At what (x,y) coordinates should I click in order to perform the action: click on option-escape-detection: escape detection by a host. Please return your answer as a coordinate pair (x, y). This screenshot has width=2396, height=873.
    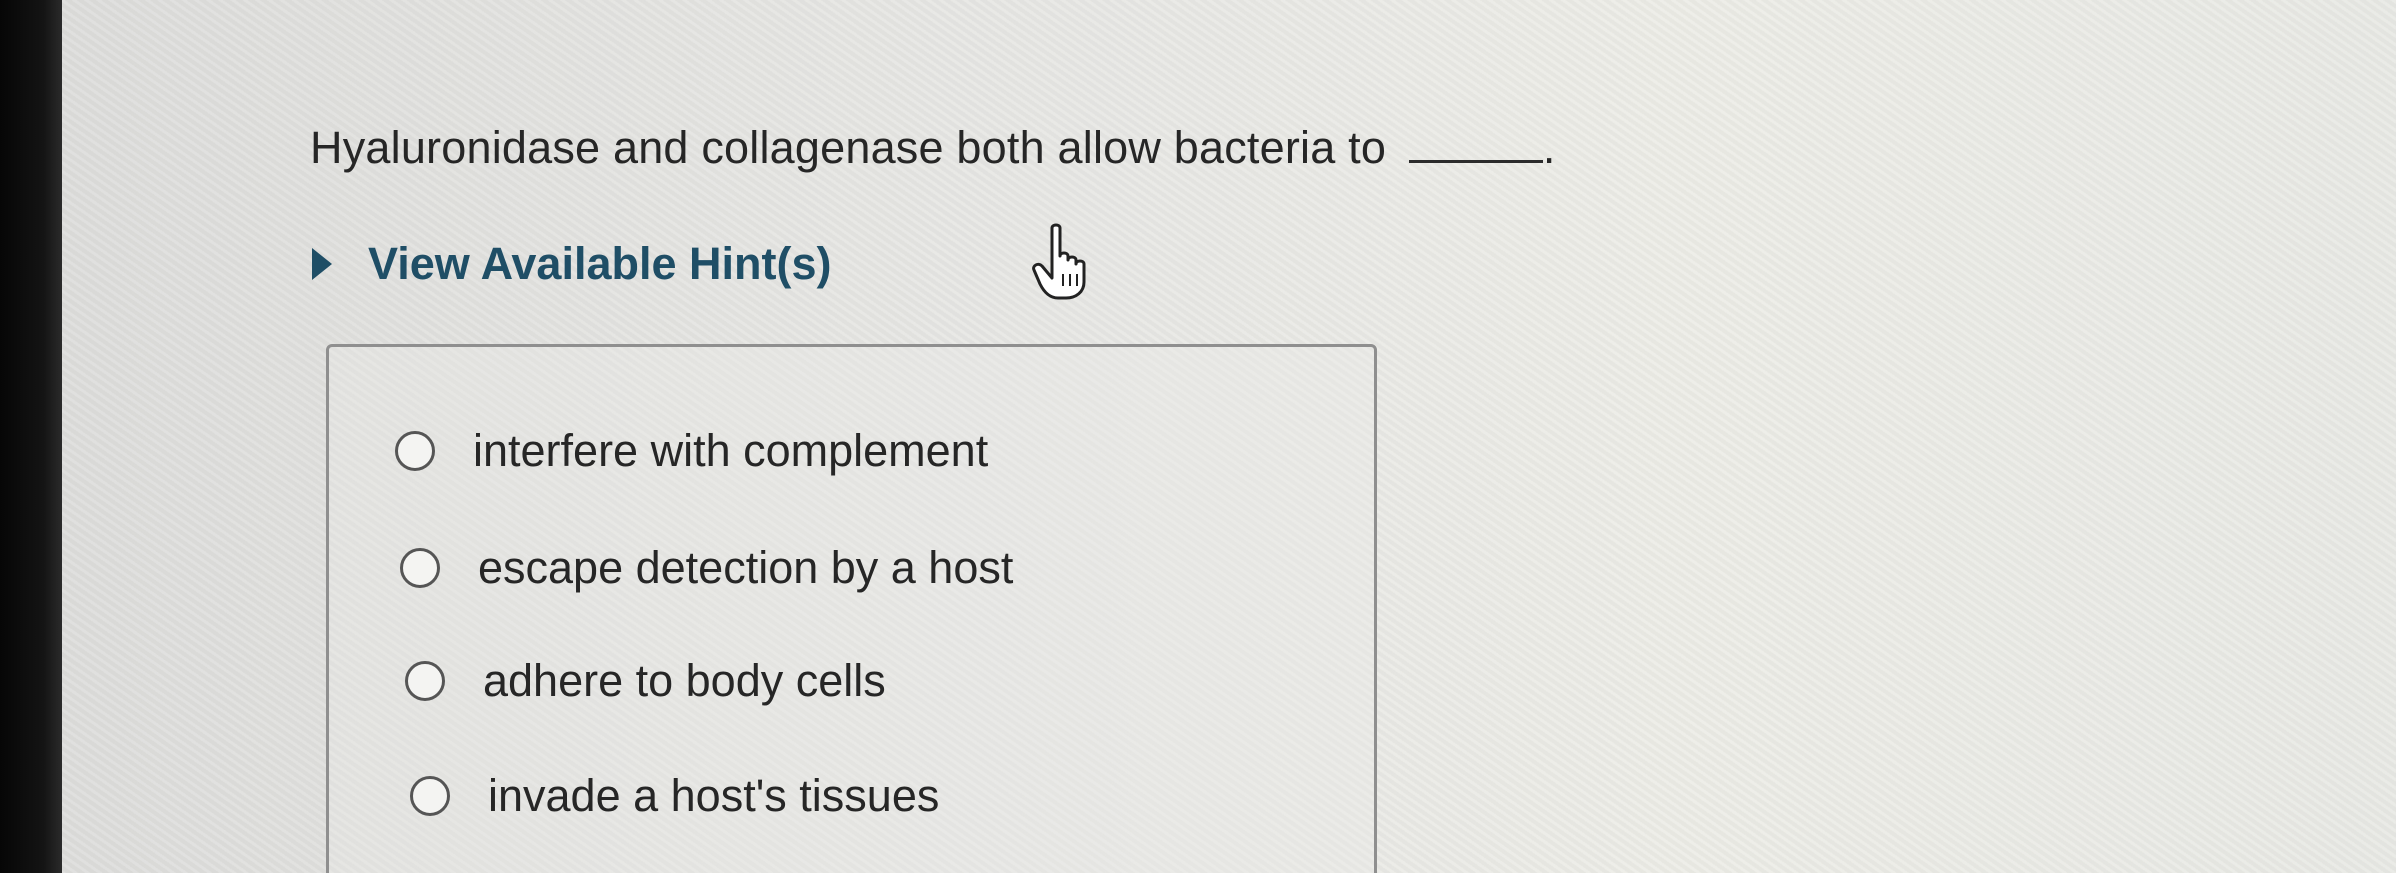
    Looking at the image, I should click on (706, 568).